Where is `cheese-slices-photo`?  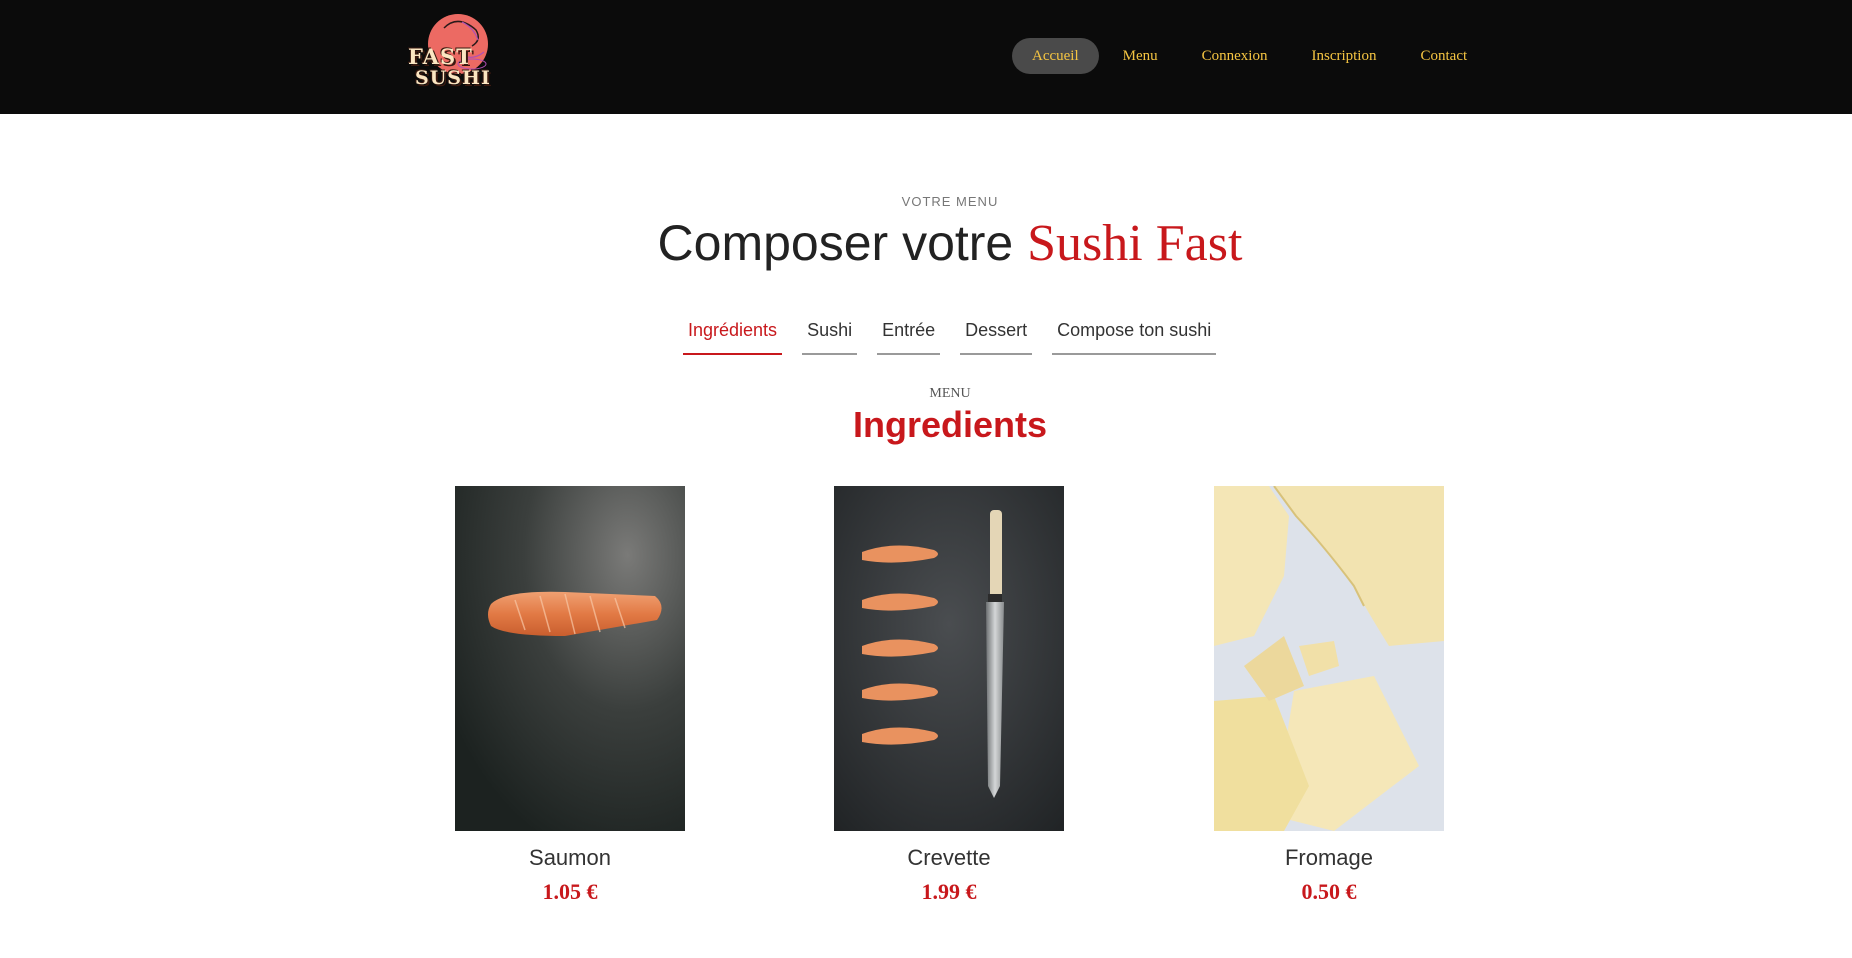
cheese-slices-photo is located at coordinates (1329, 658).